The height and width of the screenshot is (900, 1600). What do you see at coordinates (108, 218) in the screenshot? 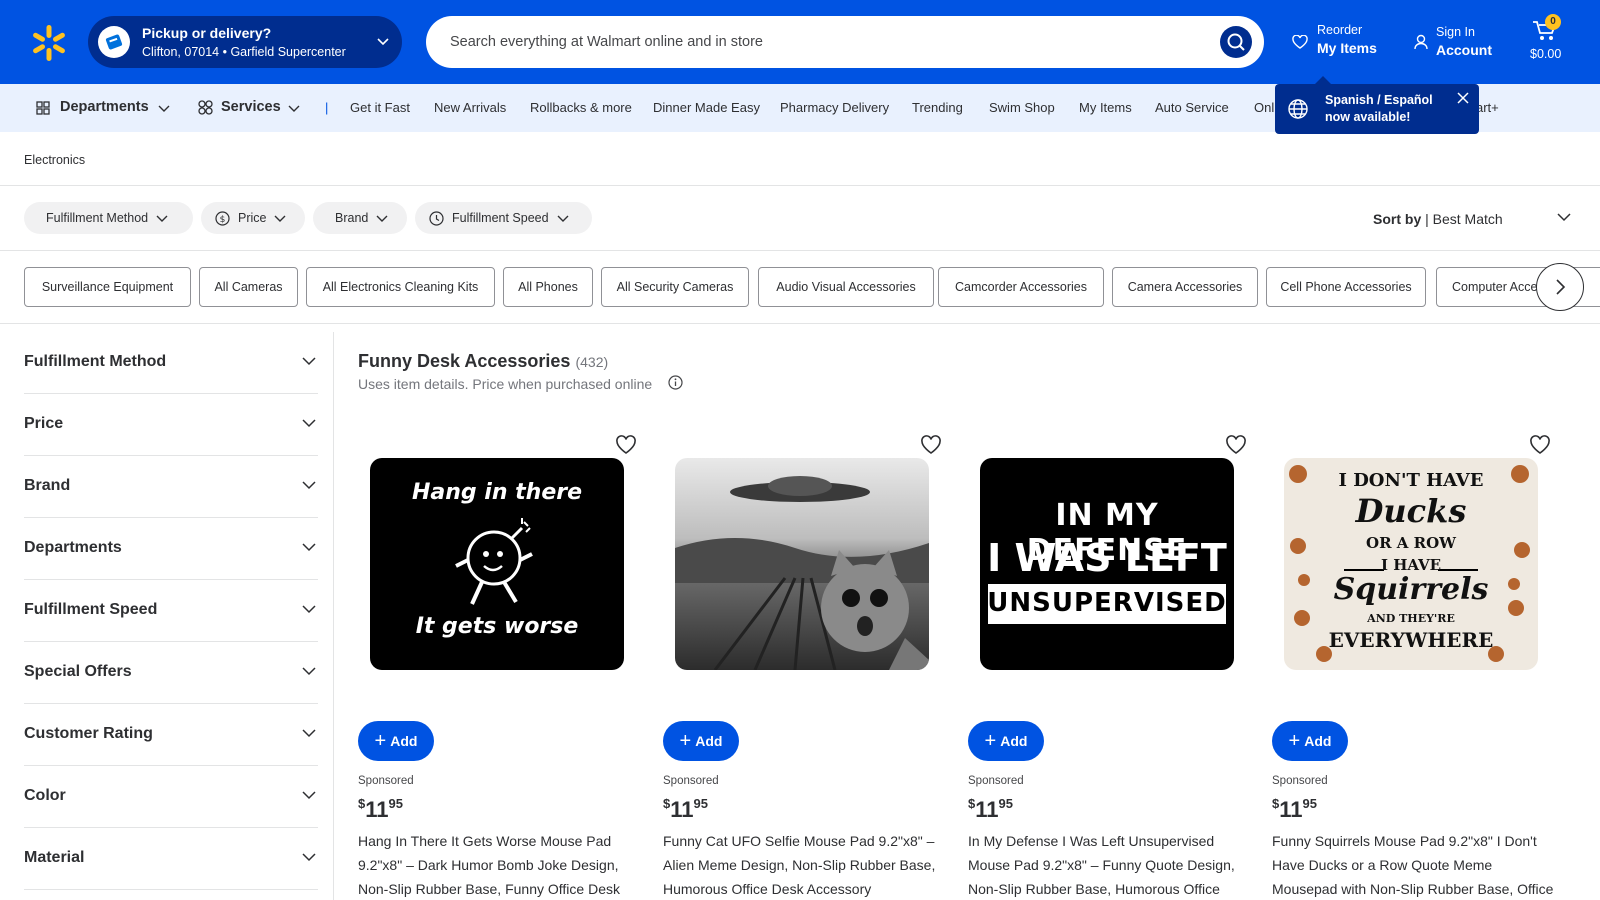
I see `filter-fulfillment-method: Fulfillment Method` at bounding box center [108, 218].